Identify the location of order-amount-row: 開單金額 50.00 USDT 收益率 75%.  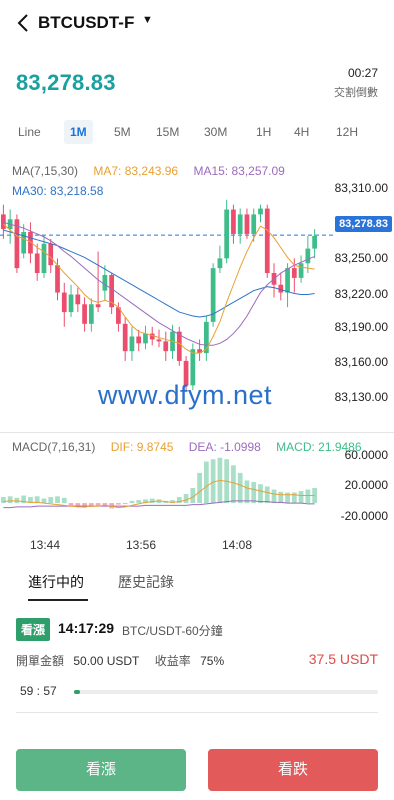
(123, 660).